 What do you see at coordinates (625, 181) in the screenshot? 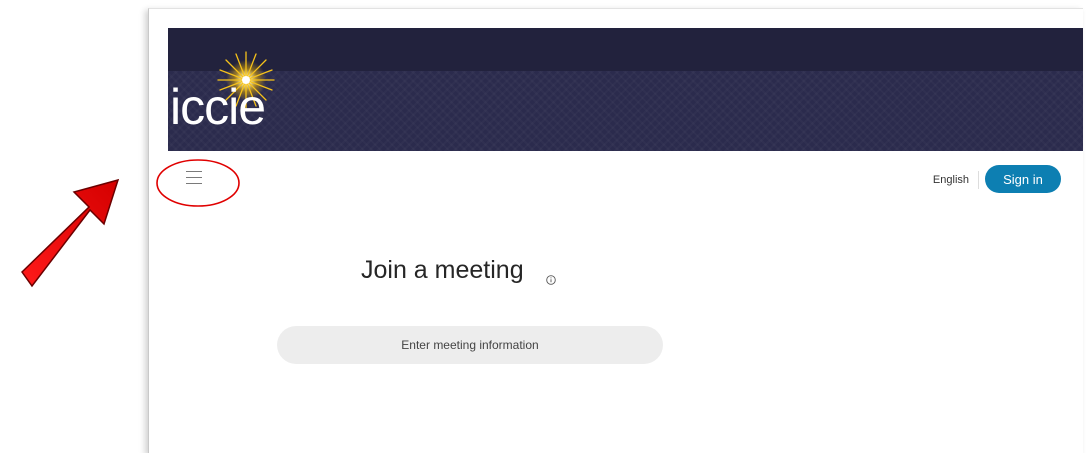
I see `top-toolbar: English Sign in` at bounding box center [625, 181].